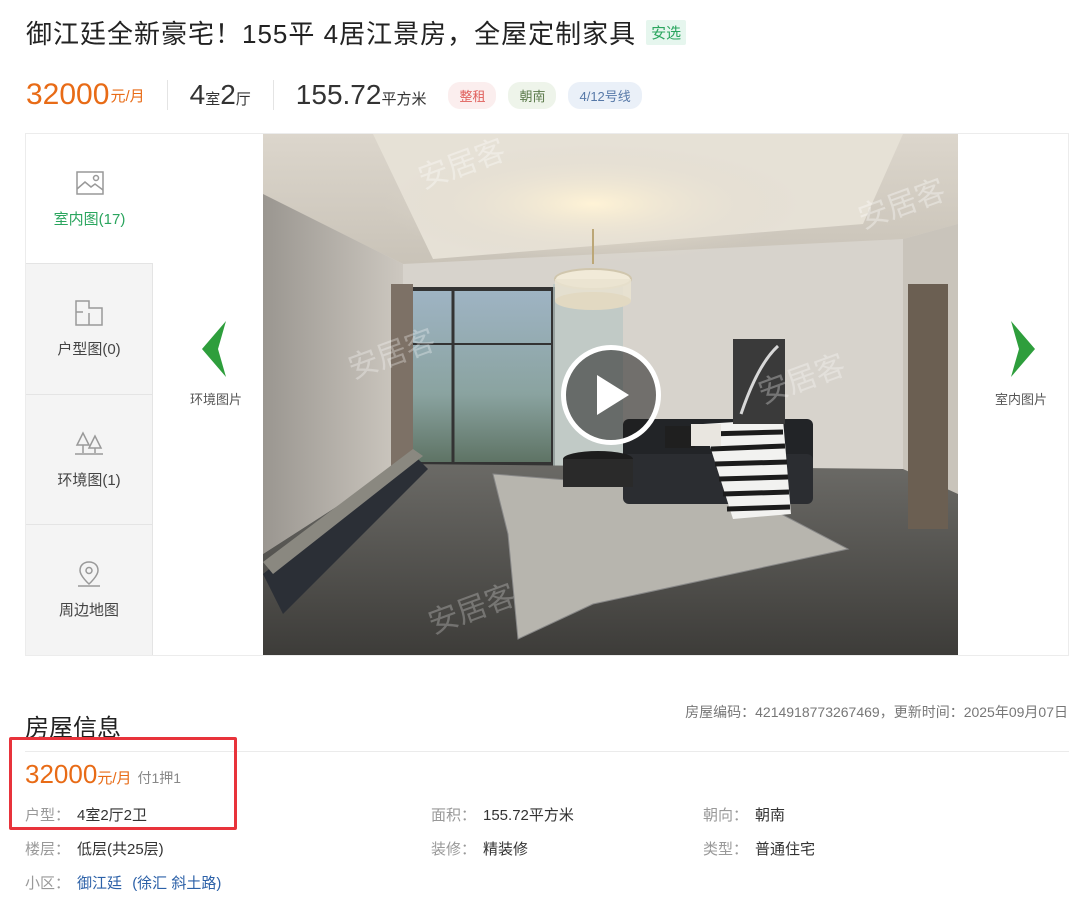 Image resolution: width=1080 pixels, height=911 pixels. What do you see at coordinates (99, 883) in the screenshot?
I see `community-link: 御江廷` at bounding box center [99, 883].